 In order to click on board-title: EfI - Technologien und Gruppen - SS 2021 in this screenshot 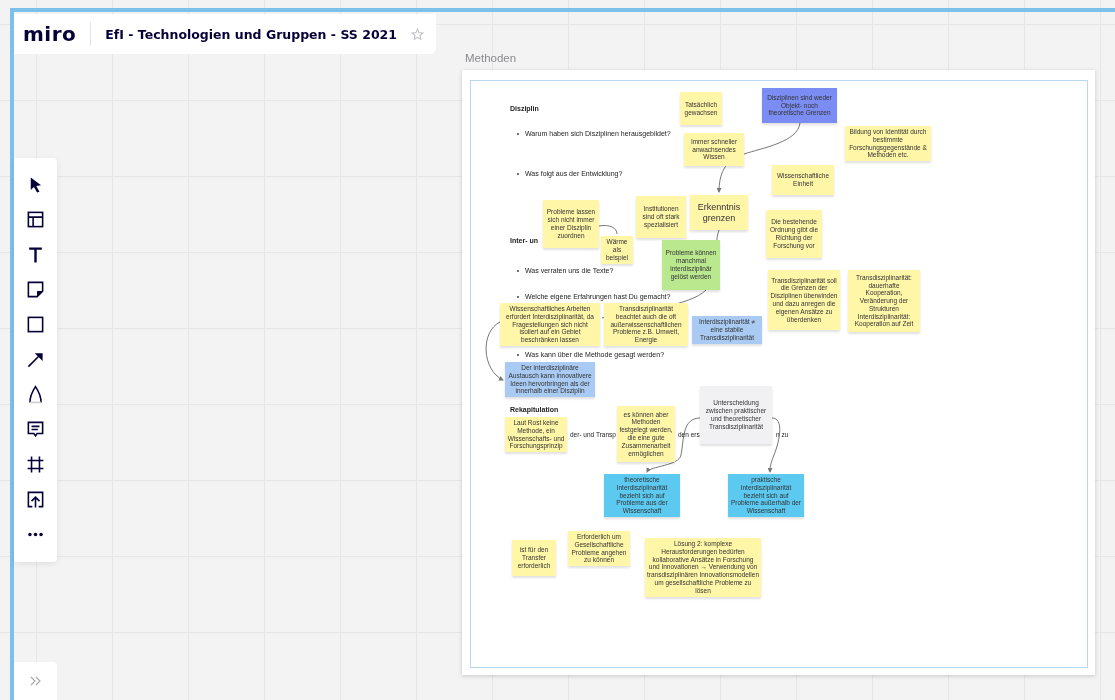, I will do `click(251, 34)`.